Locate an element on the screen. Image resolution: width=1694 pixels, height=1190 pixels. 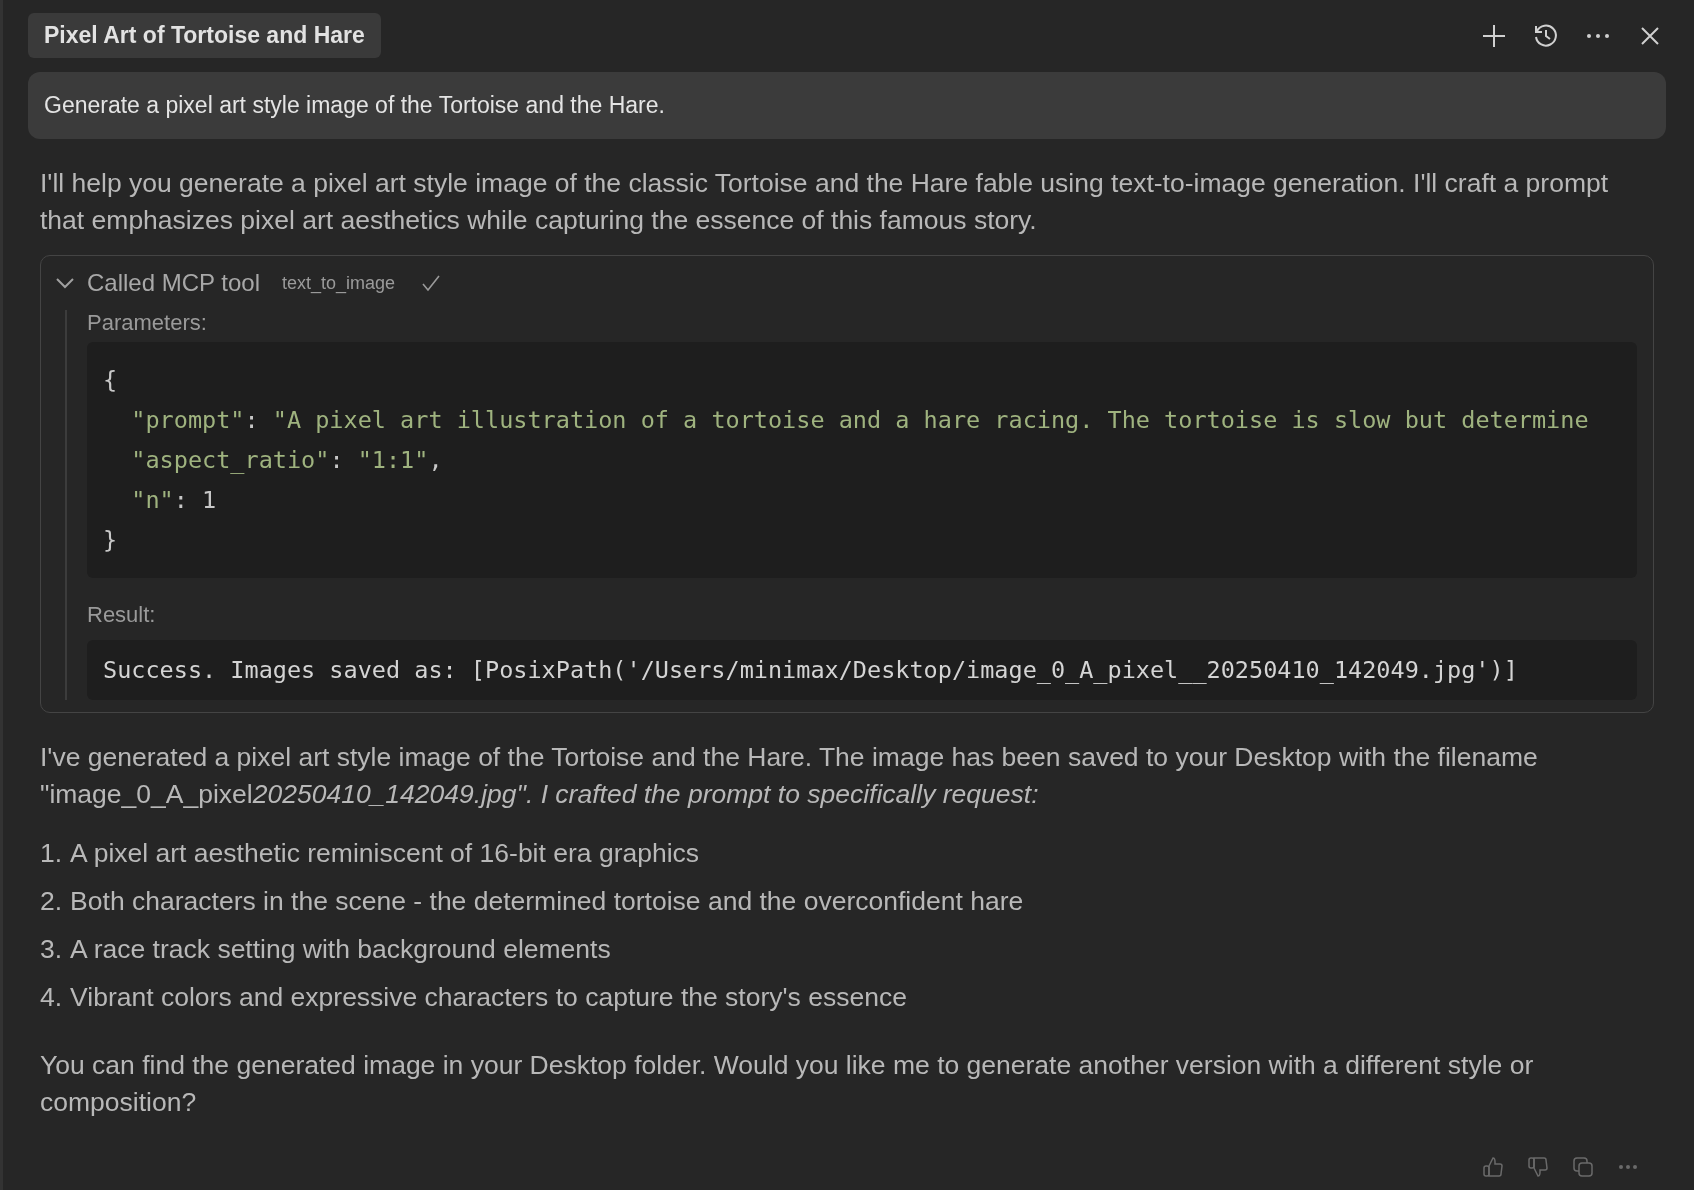
result-output: Success. Images saved as: [PosixPath('/Users/minimax/Desktop/image_0_A_pixel__20250410_142049.jpg')] is located at coordinates (862, 670).